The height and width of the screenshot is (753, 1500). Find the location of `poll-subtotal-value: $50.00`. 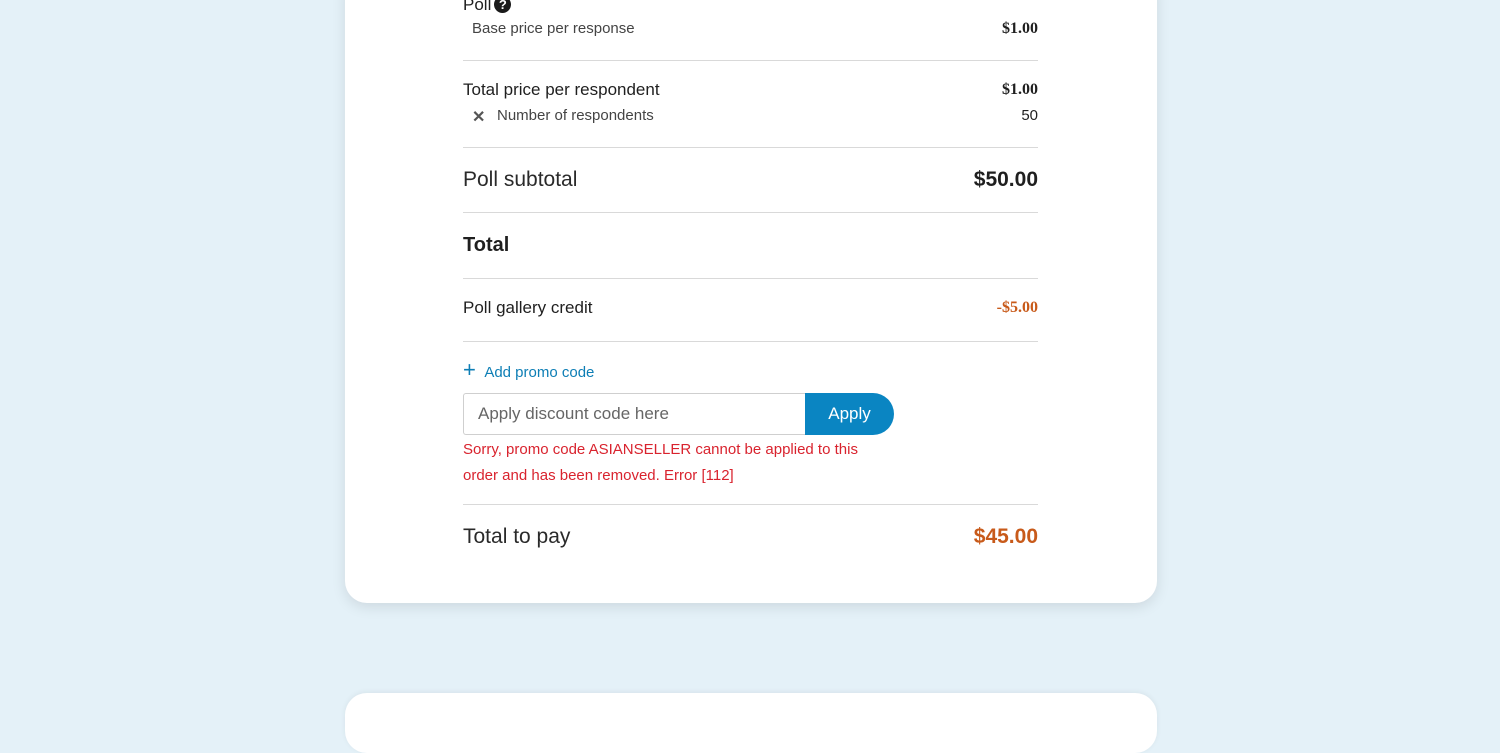

poll-subtotal-value: $50.00 is located at coordinates (1005, 179).